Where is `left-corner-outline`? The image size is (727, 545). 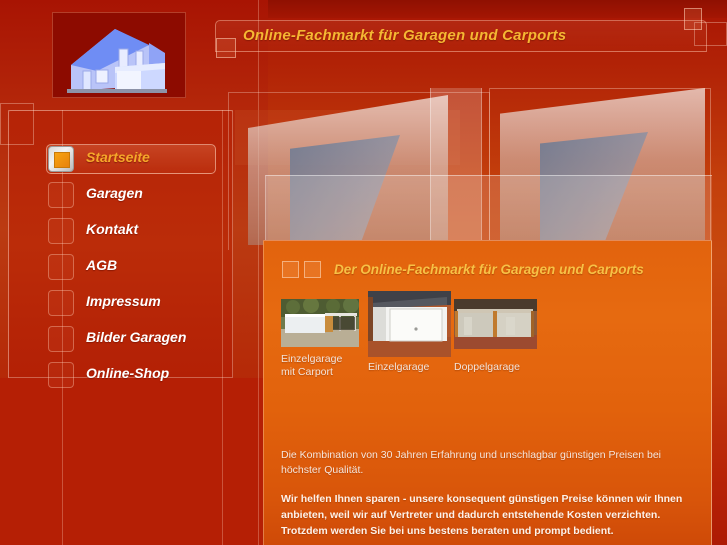 left-corner-outline is located at coordinates (17, 124).